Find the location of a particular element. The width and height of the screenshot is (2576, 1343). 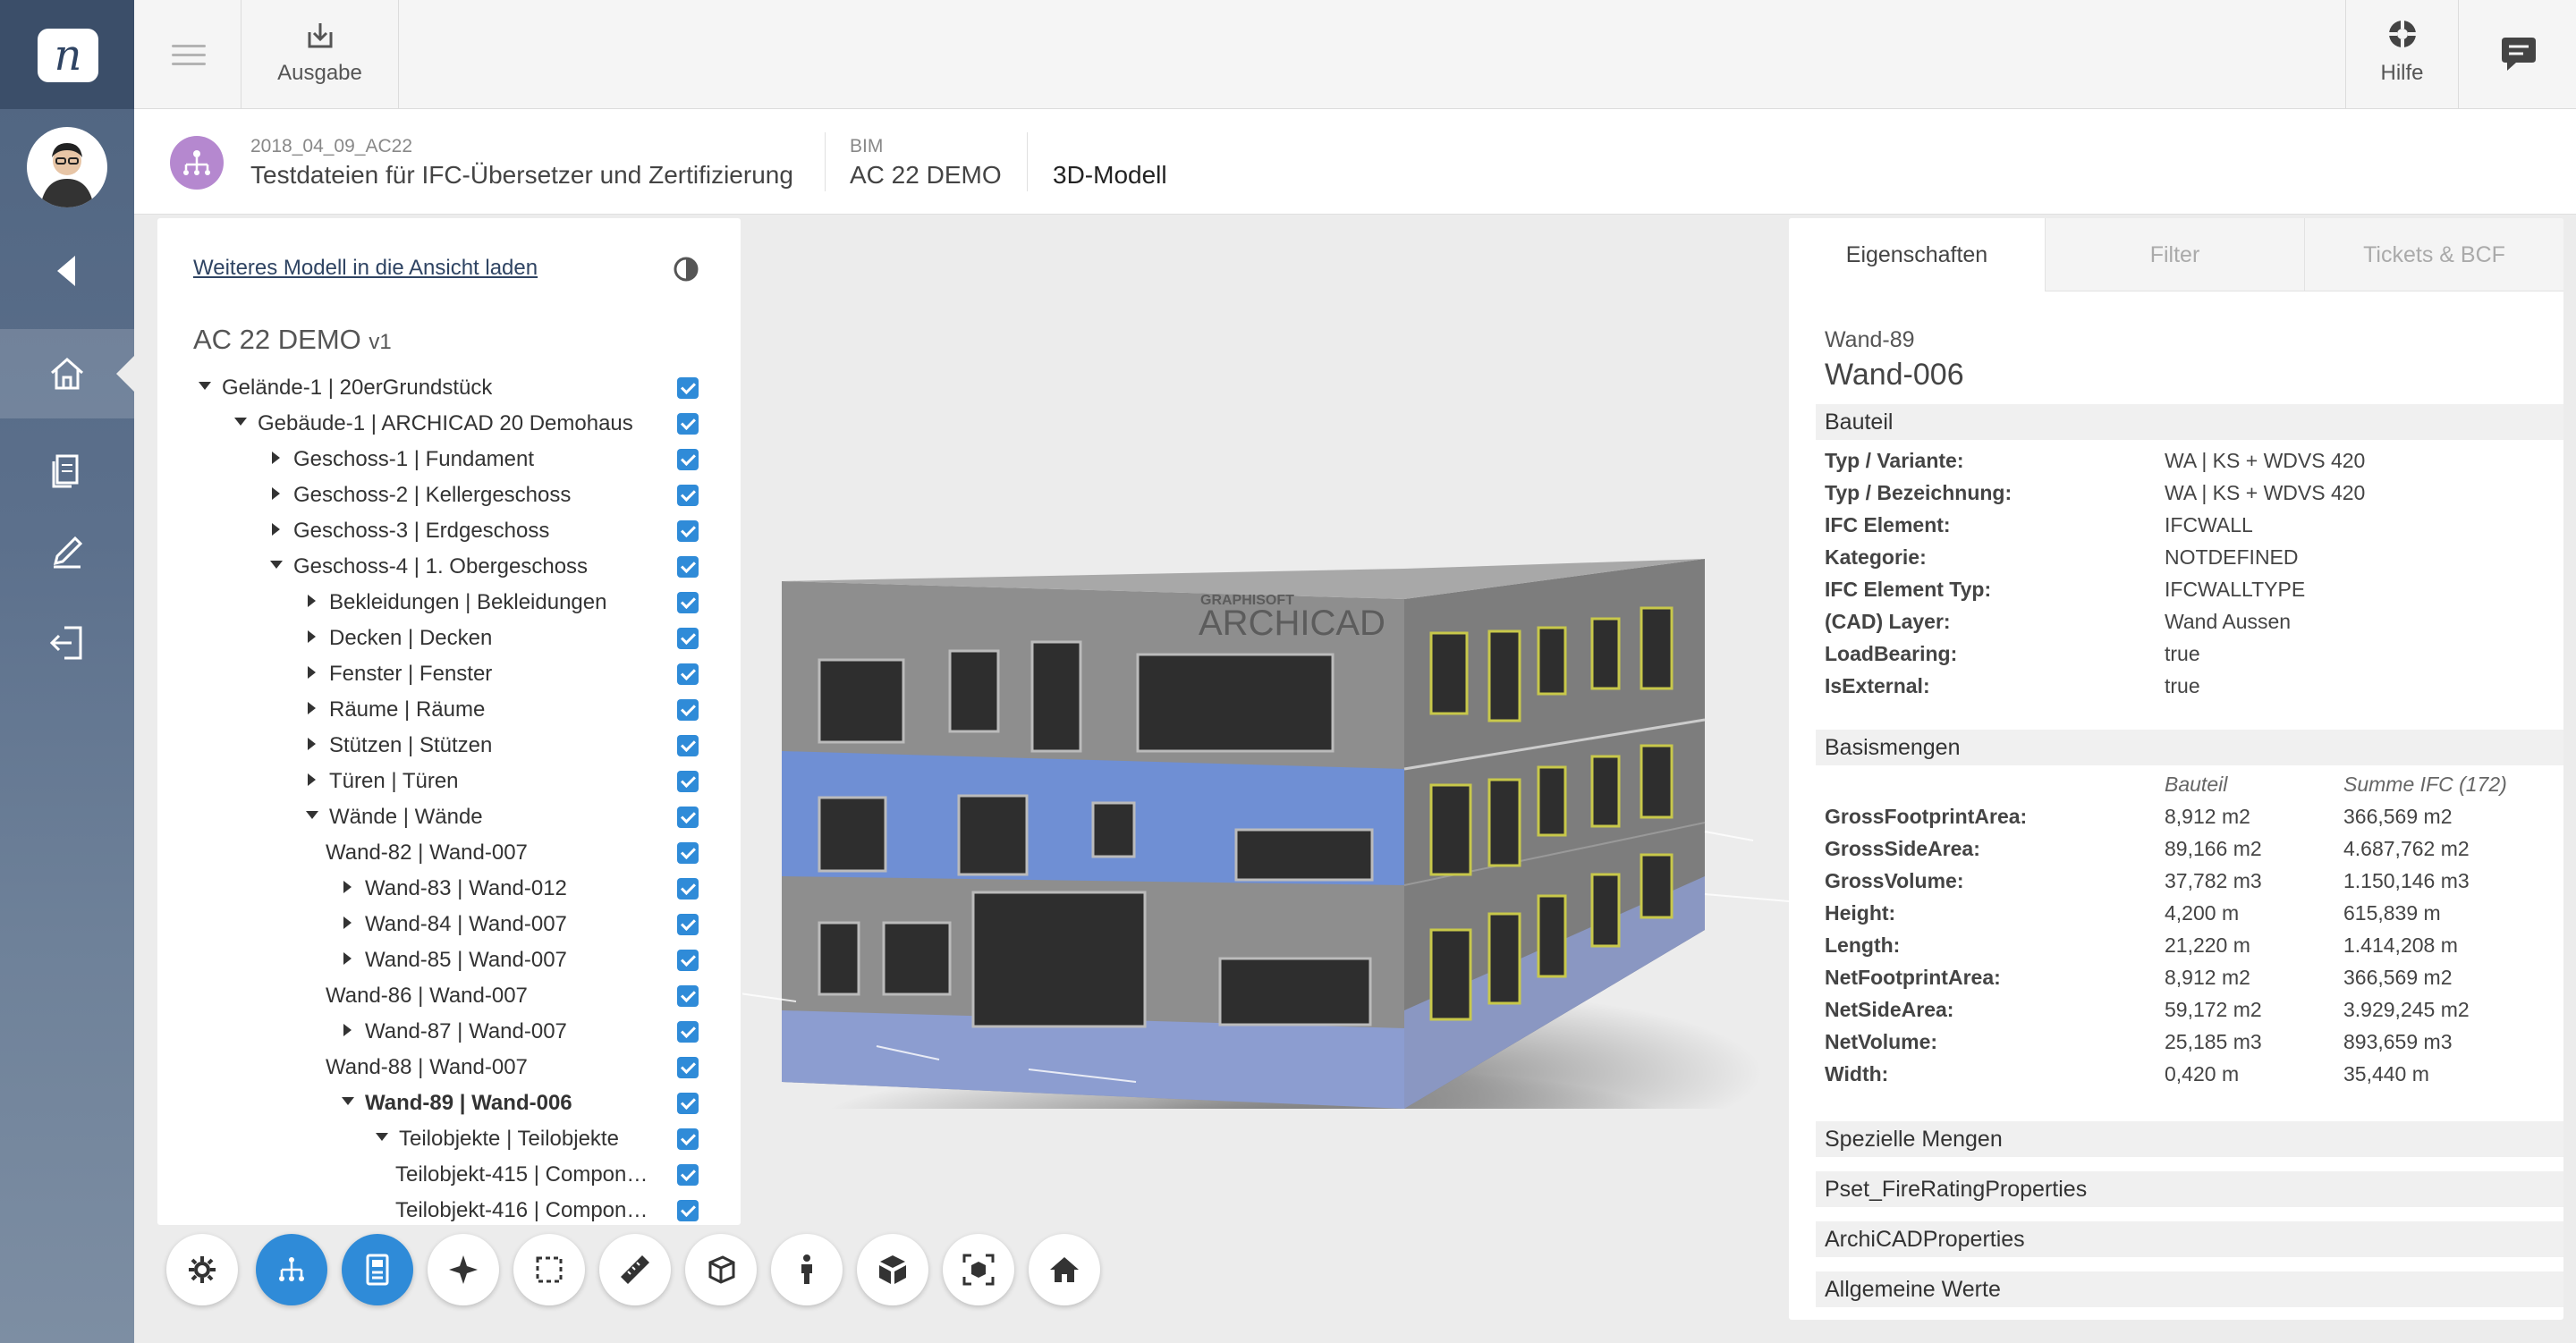

documents-icon is located at coordinates (67, 469).